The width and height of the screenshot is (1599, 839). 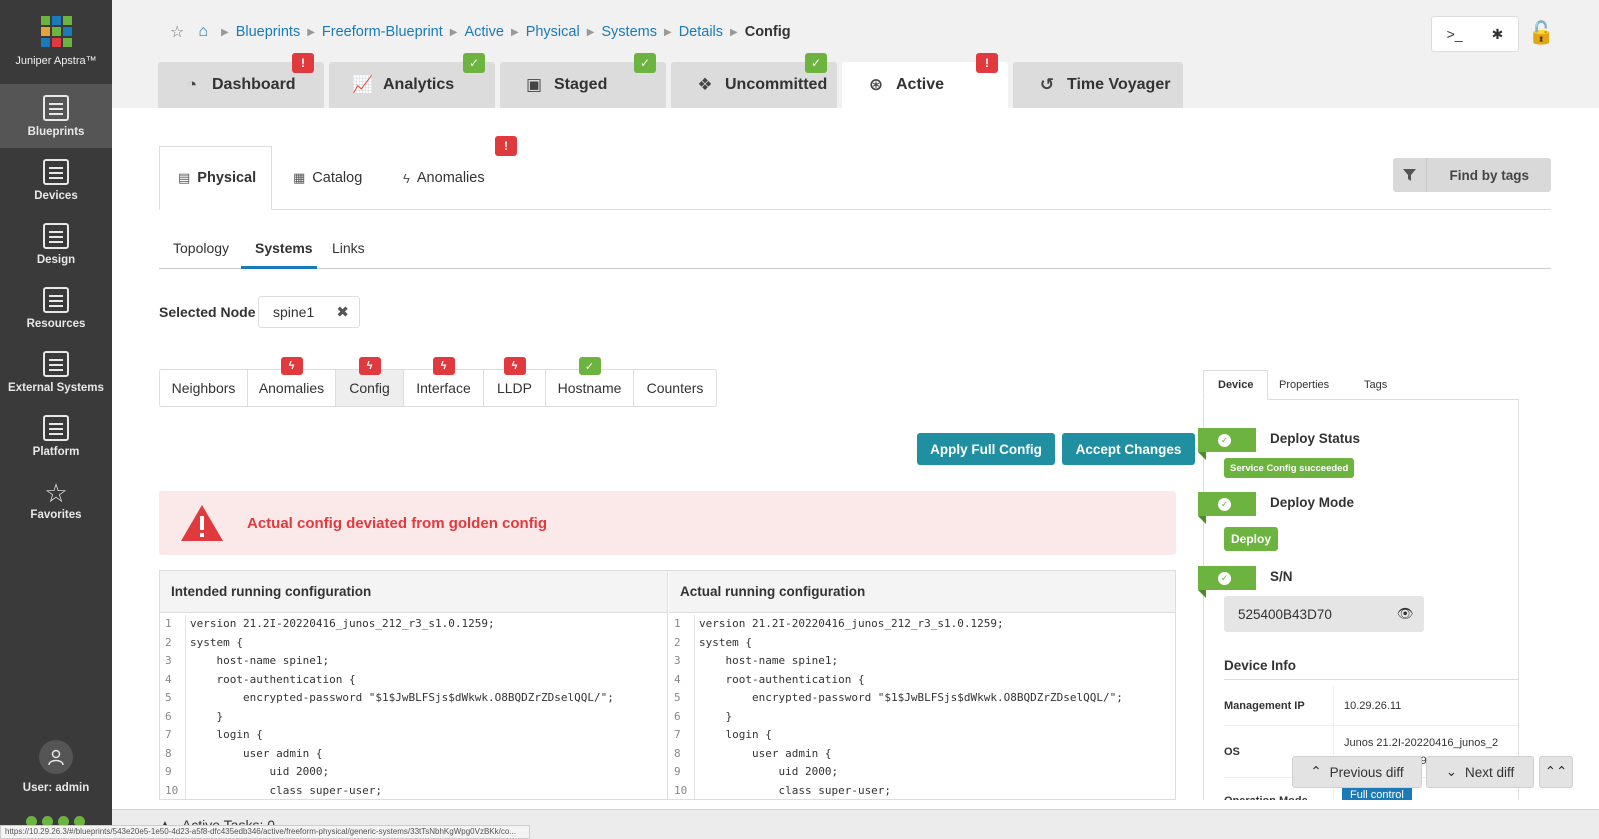 I want to click on active-icon: ⊛, so click(x=876, y=84).